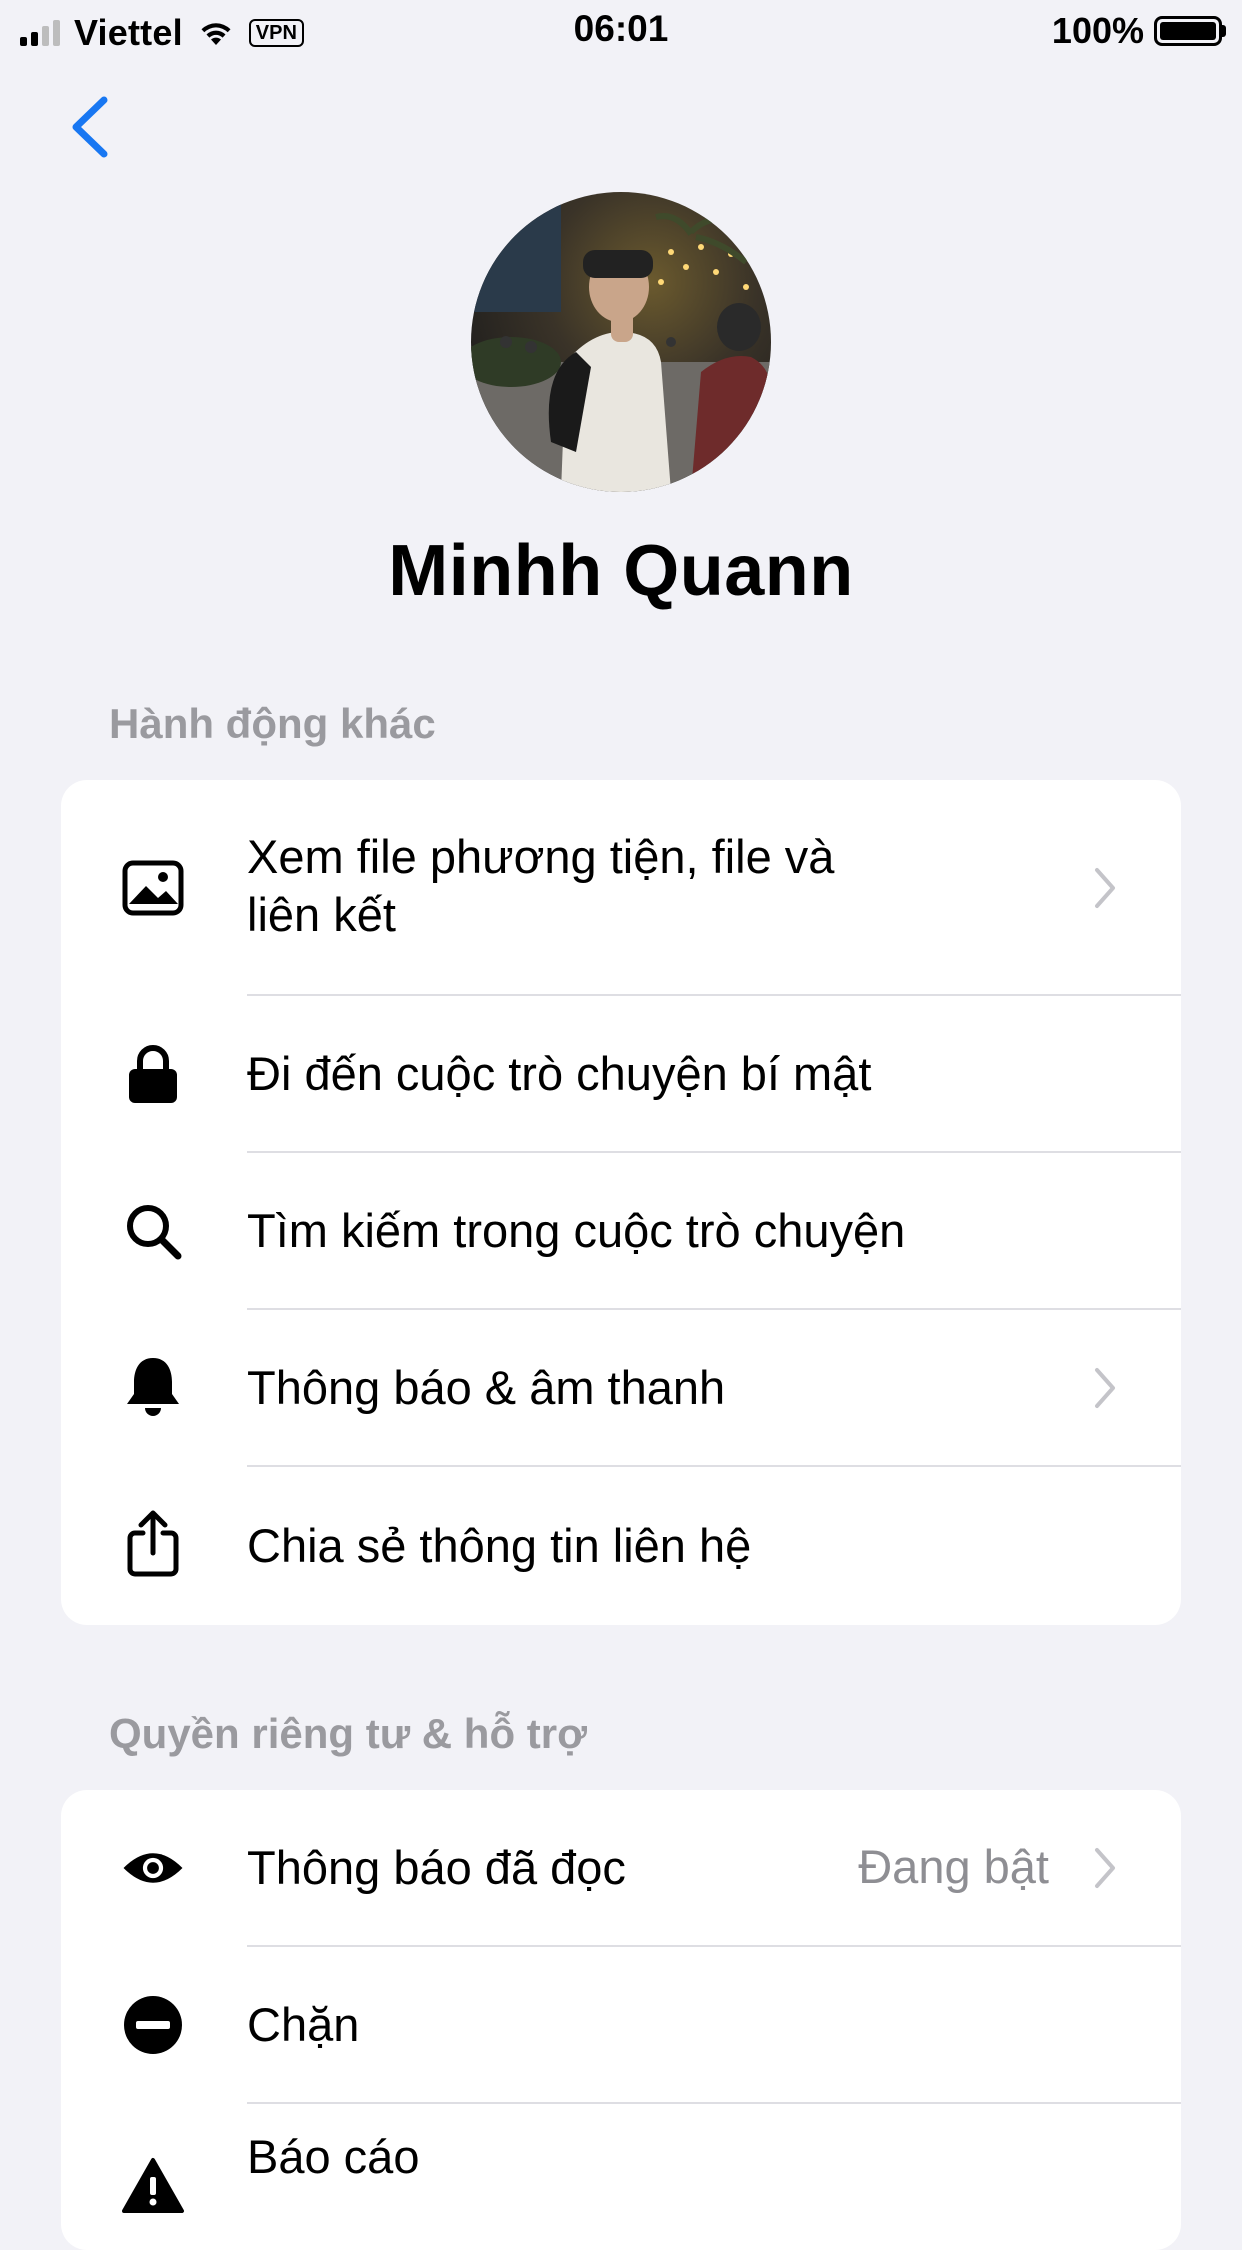 The height and width of the screenshot is (2250, 1242). I want to click on row-report-label: Báo cáo, so click(333, 2156).